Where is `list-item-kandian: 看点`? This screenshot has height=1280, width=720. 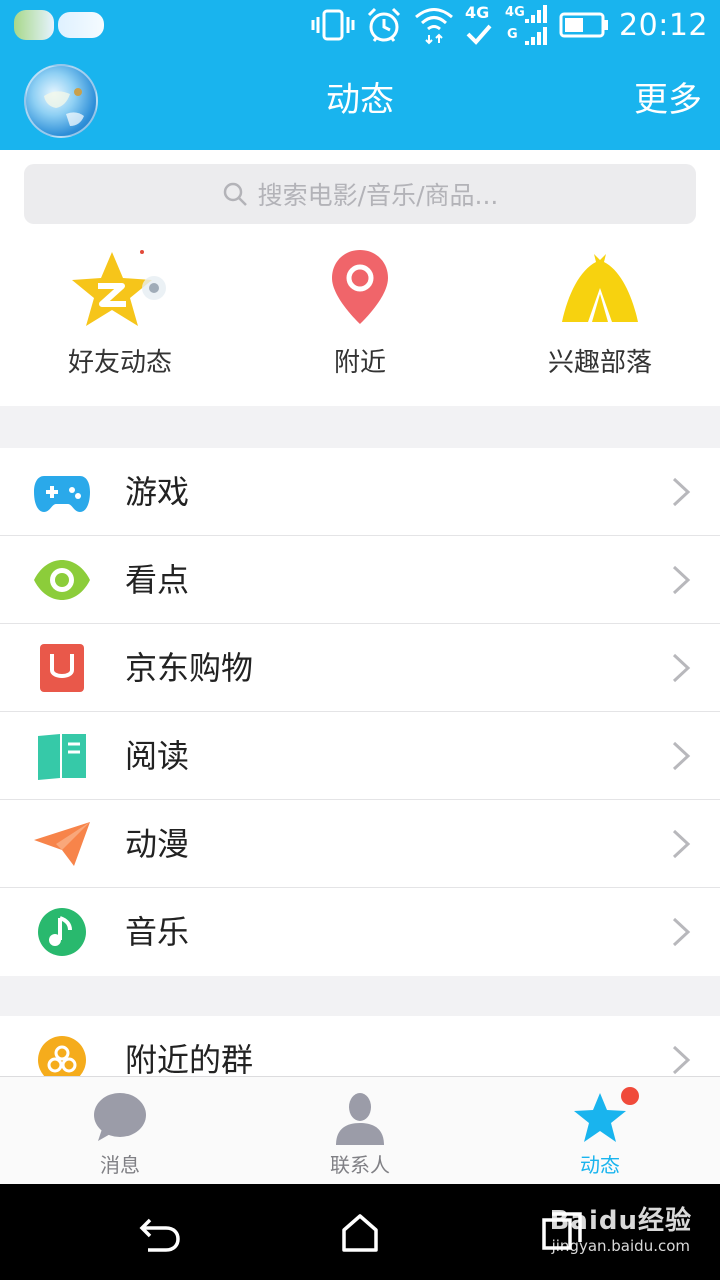
list-item-kandian: 看点 is located at coordinates (360, 580).